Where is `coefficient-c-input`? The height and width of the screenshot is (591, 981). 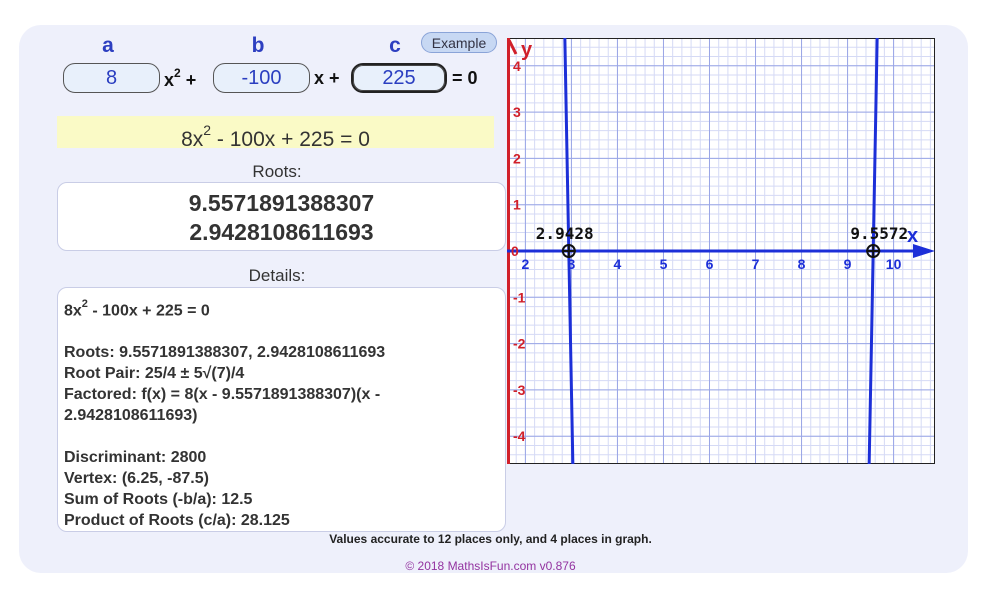
coefficient-c-input is located at coordinates (399, 78).